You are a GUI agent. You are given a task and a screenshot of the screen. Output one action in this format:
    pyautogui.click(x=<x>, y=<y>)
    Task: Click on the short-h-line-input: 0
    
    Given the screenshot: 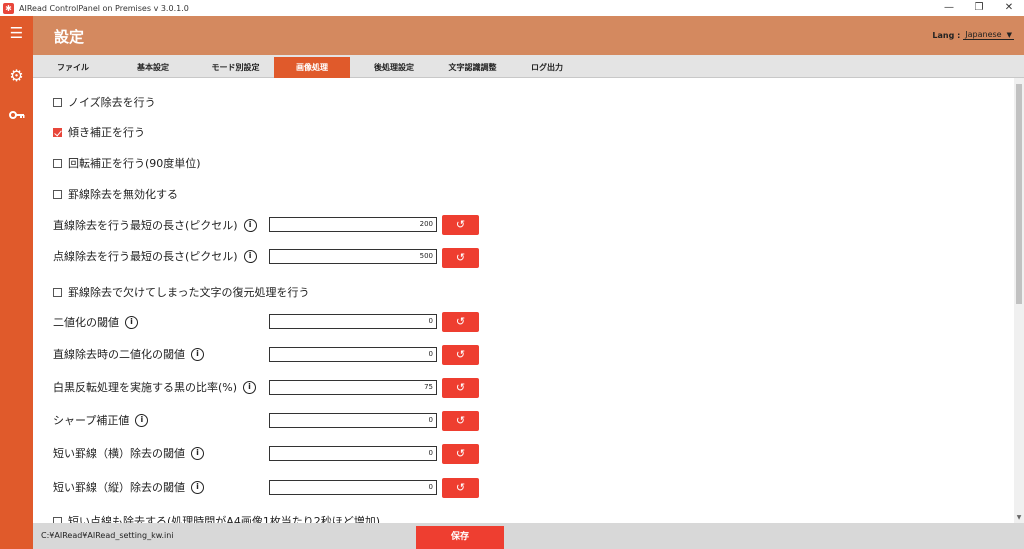 What is the action you would take?
    pyautogui.click(x=353, y=453)
    